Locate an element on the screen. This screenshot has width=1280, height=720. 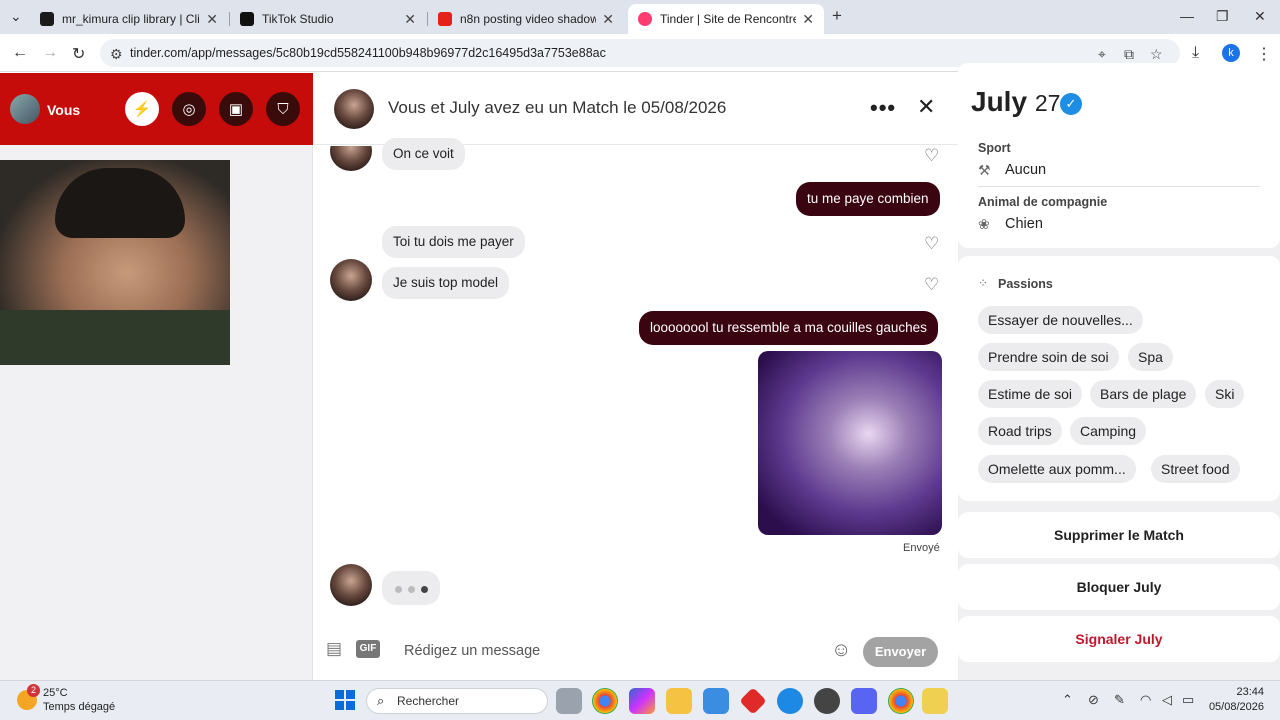
tab-tiktok: TikTok Studio ✕ is located at coordinates (328, 19).